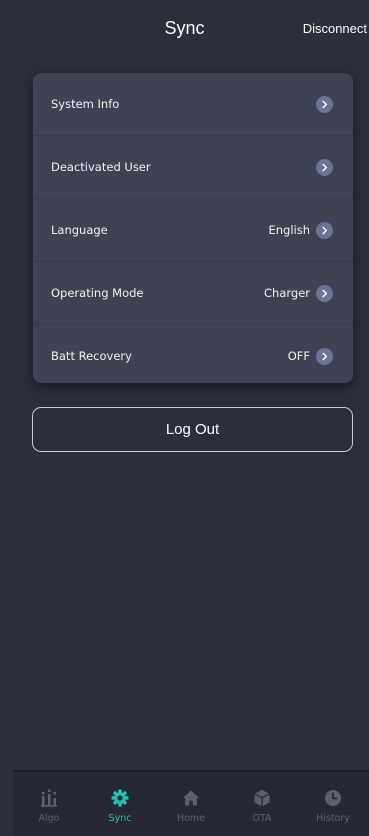  I want to click on log-out-button: Log Out, so click(192, 429).